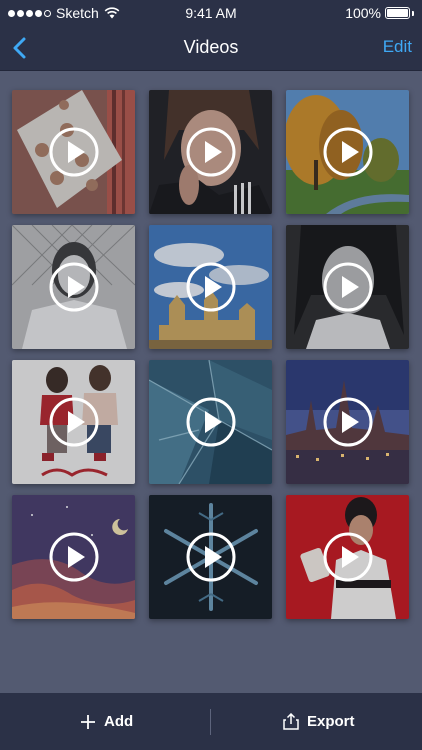  I want to click on add-button-label: Add, so click(119, 721).